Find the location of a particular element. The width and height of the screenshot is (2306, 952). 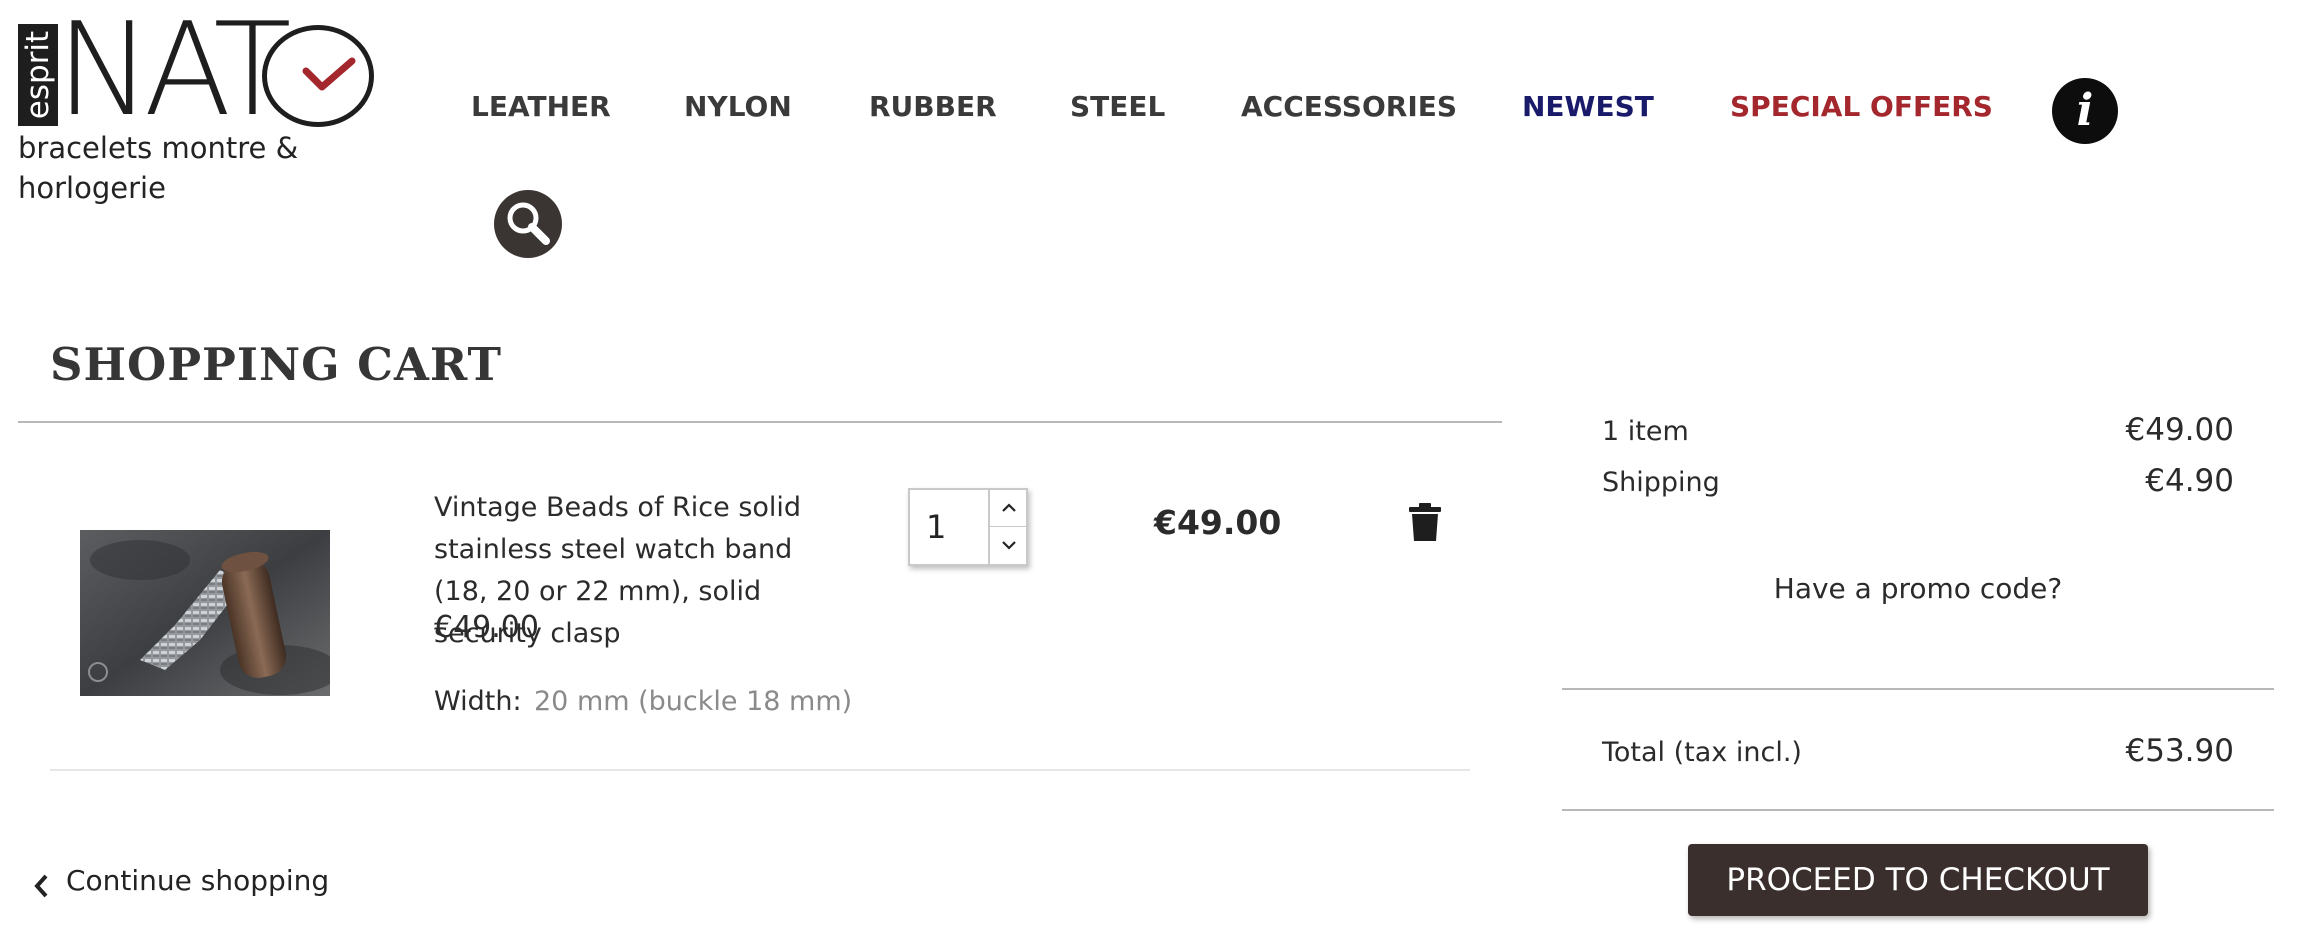

product-image is located at coordinates (205, 613).